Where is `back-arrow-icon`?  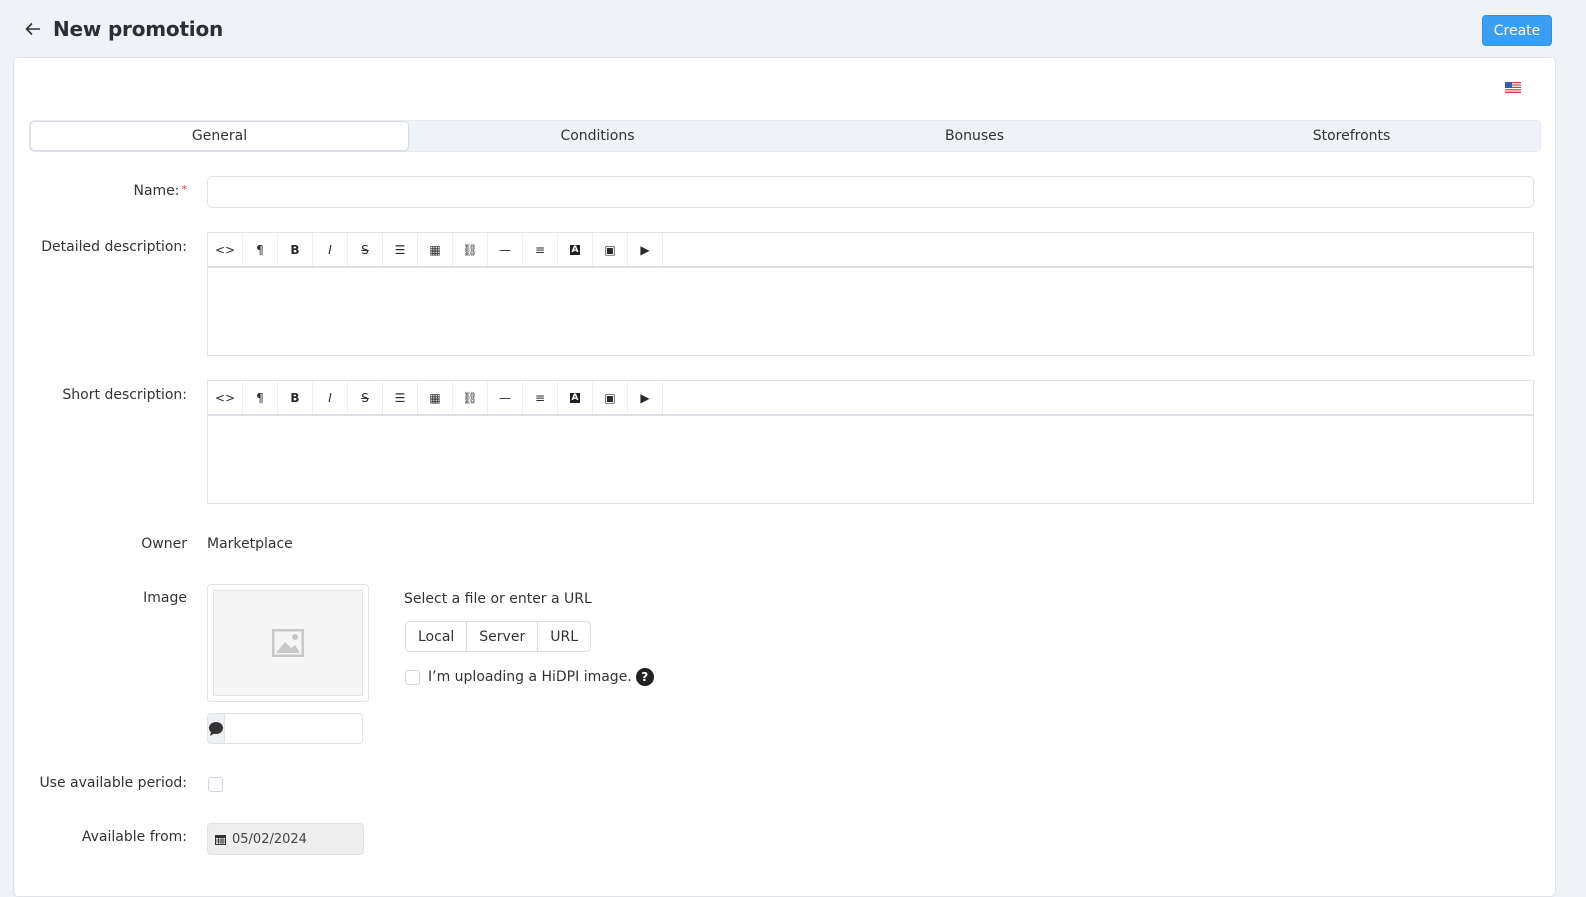
back-arrow-icon is located at coordinates (33, 29).